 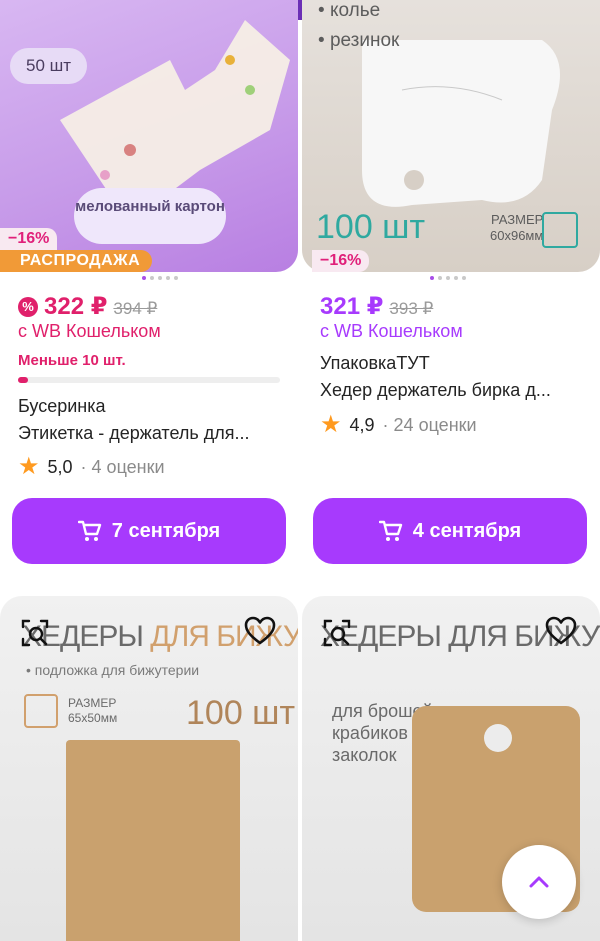 What do you see at coordinates (113, 670) in the screenshot?
I see `photo-subtitle: • подложка для бижутерии` at bounding box center [113, 670].